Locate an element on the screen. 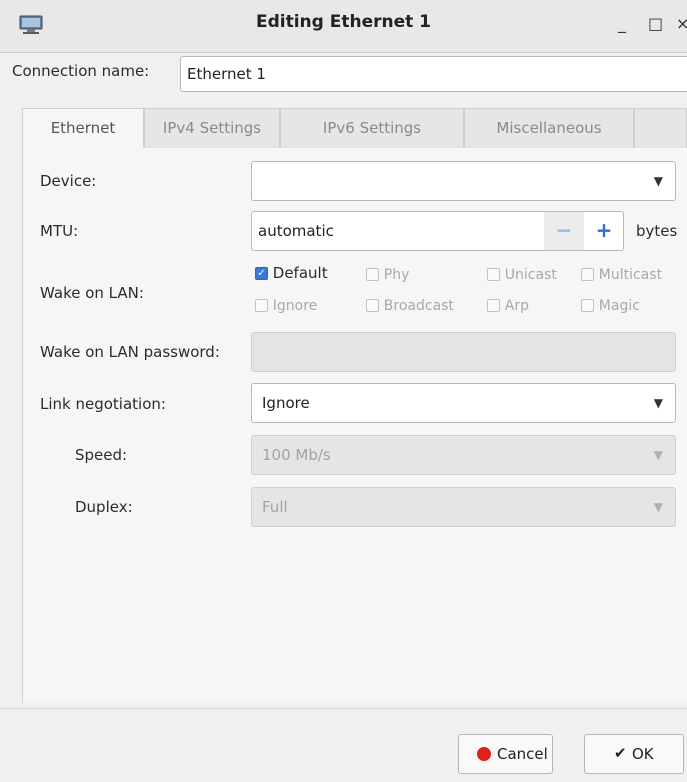  wol-default-label: Default is located at coordinates (300, 273).